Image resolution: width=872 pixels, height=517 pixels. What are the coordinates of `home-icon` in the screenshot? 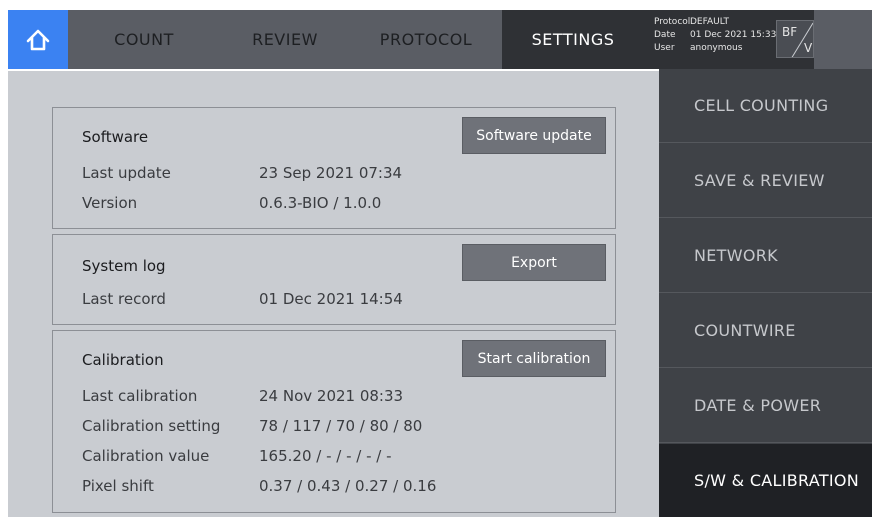 It's located at (38, 39).